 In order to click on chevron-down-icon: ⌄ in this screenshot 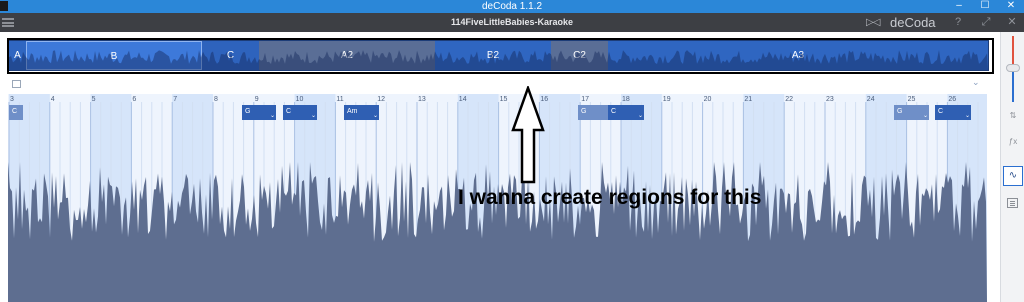, I will do `click(976, 82)`.